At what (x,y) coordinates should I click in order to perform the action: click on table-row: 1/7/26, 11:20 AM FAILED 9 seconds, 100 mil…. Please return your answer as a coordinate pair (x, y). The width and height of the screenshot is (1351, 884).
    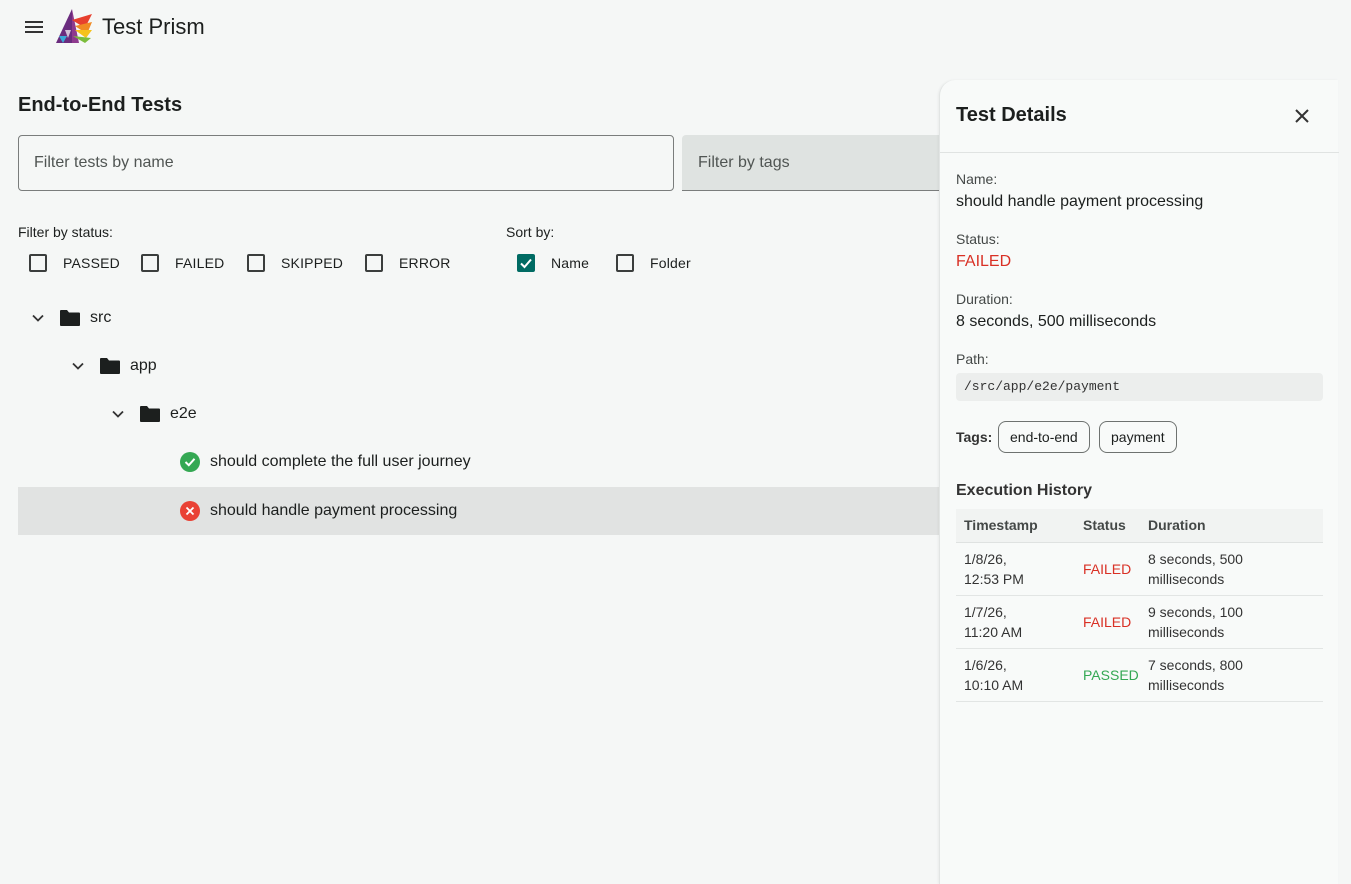
    Looking at the image, I should click on (1139, 622).